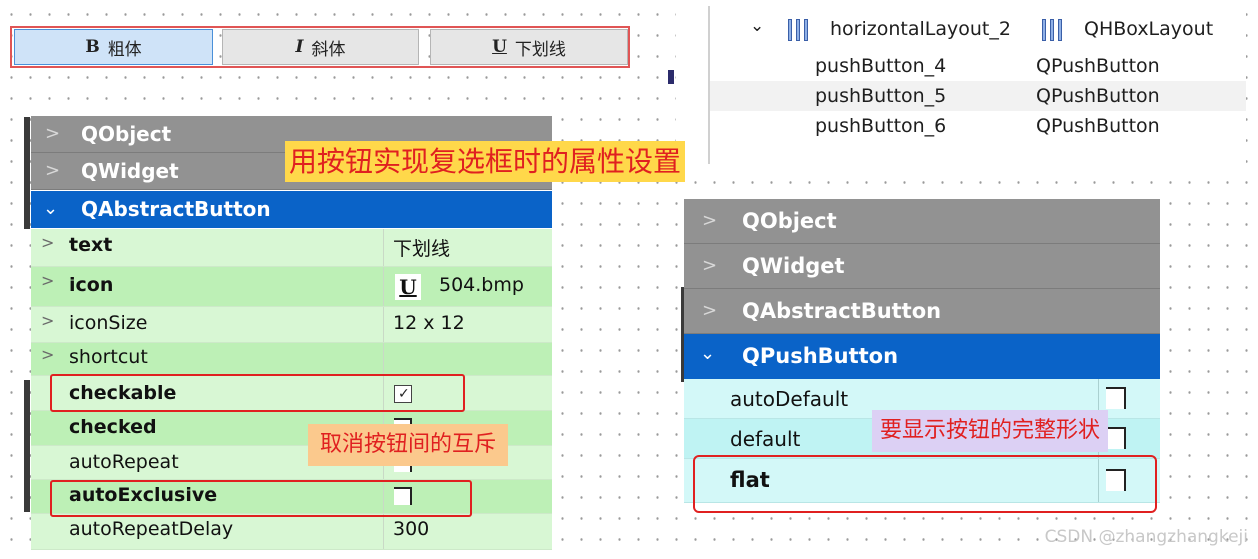 The image size is (1258, 559). What do you see at coordinates (925, 484) in the screenshot?
I see `flat-highlight` at bounding box center [925, 484].